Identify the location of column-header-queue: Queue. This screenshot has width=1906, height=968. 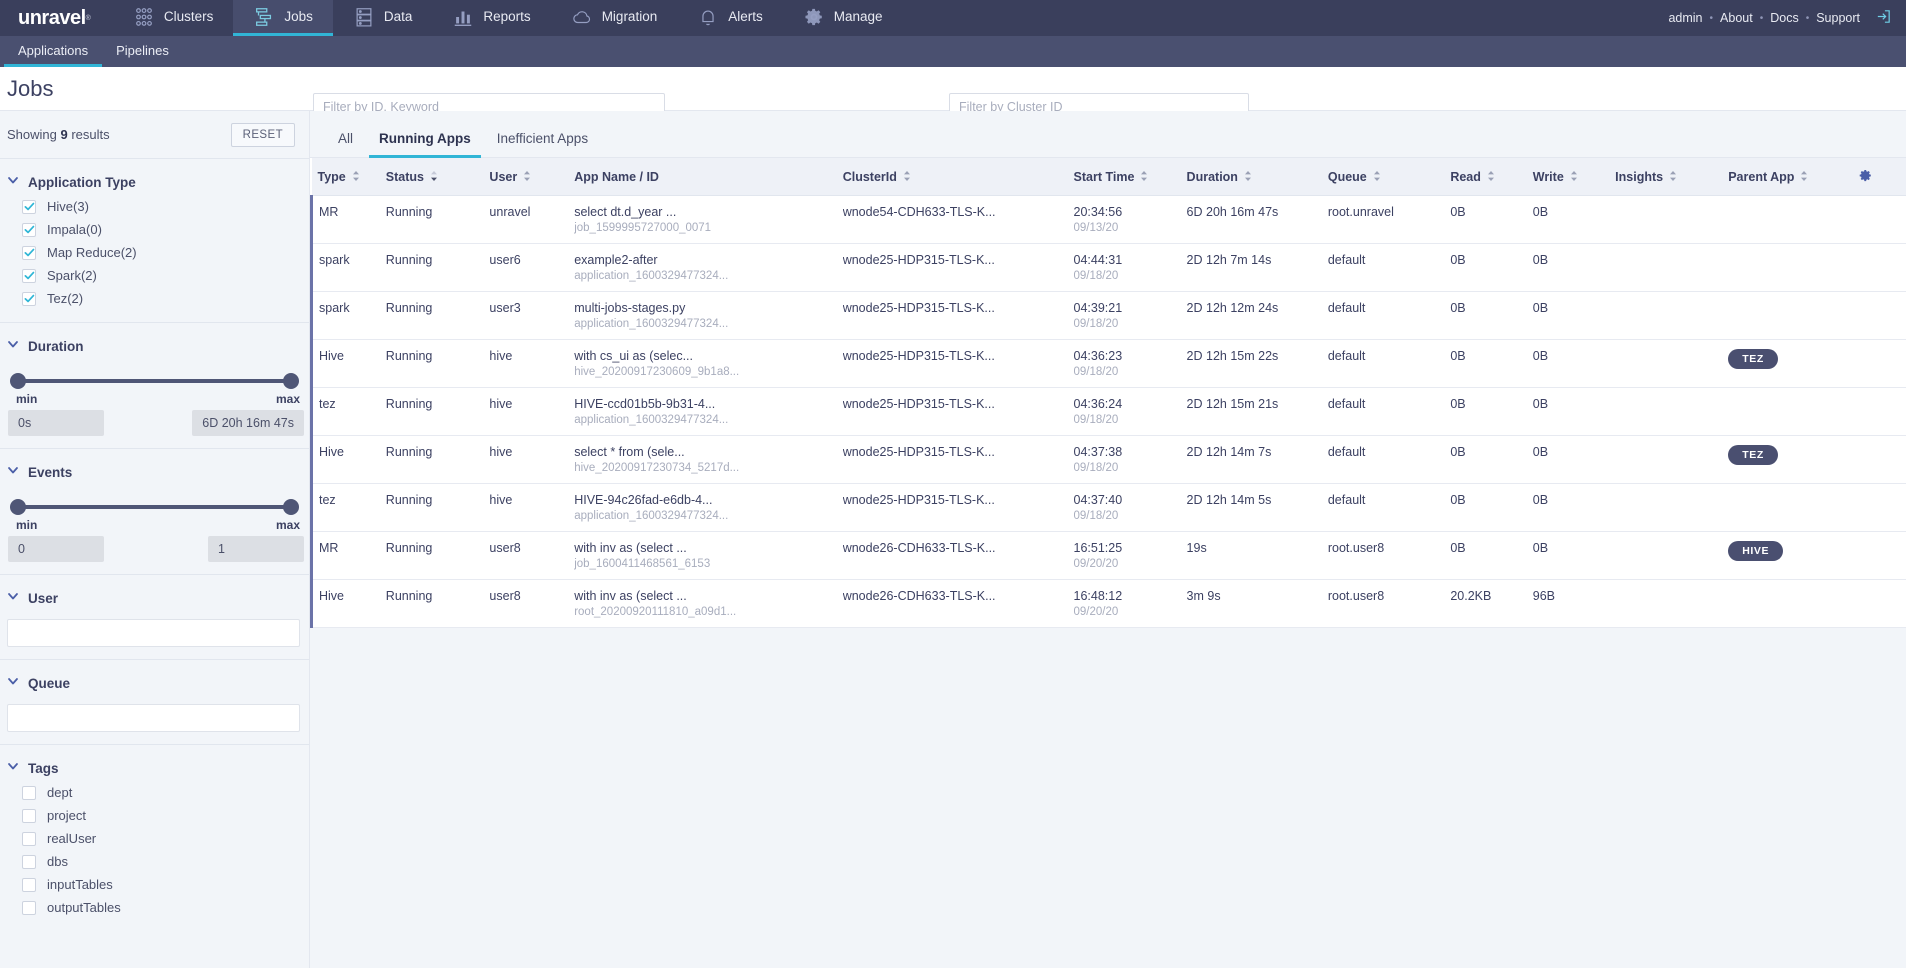
(1383, 177).